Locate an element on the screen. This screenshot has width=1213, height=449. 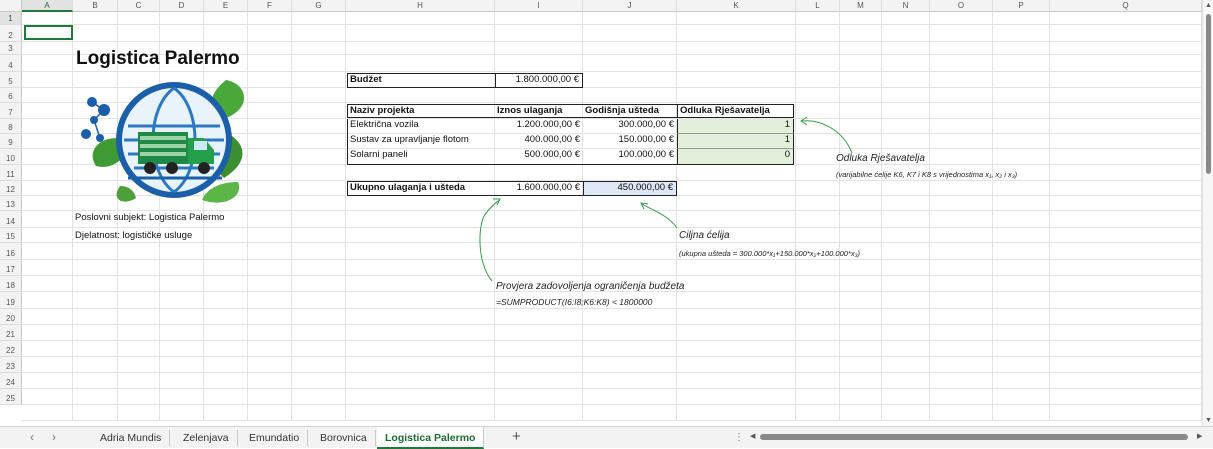
row-header-20: 20 is located at coordinates (11, 317).